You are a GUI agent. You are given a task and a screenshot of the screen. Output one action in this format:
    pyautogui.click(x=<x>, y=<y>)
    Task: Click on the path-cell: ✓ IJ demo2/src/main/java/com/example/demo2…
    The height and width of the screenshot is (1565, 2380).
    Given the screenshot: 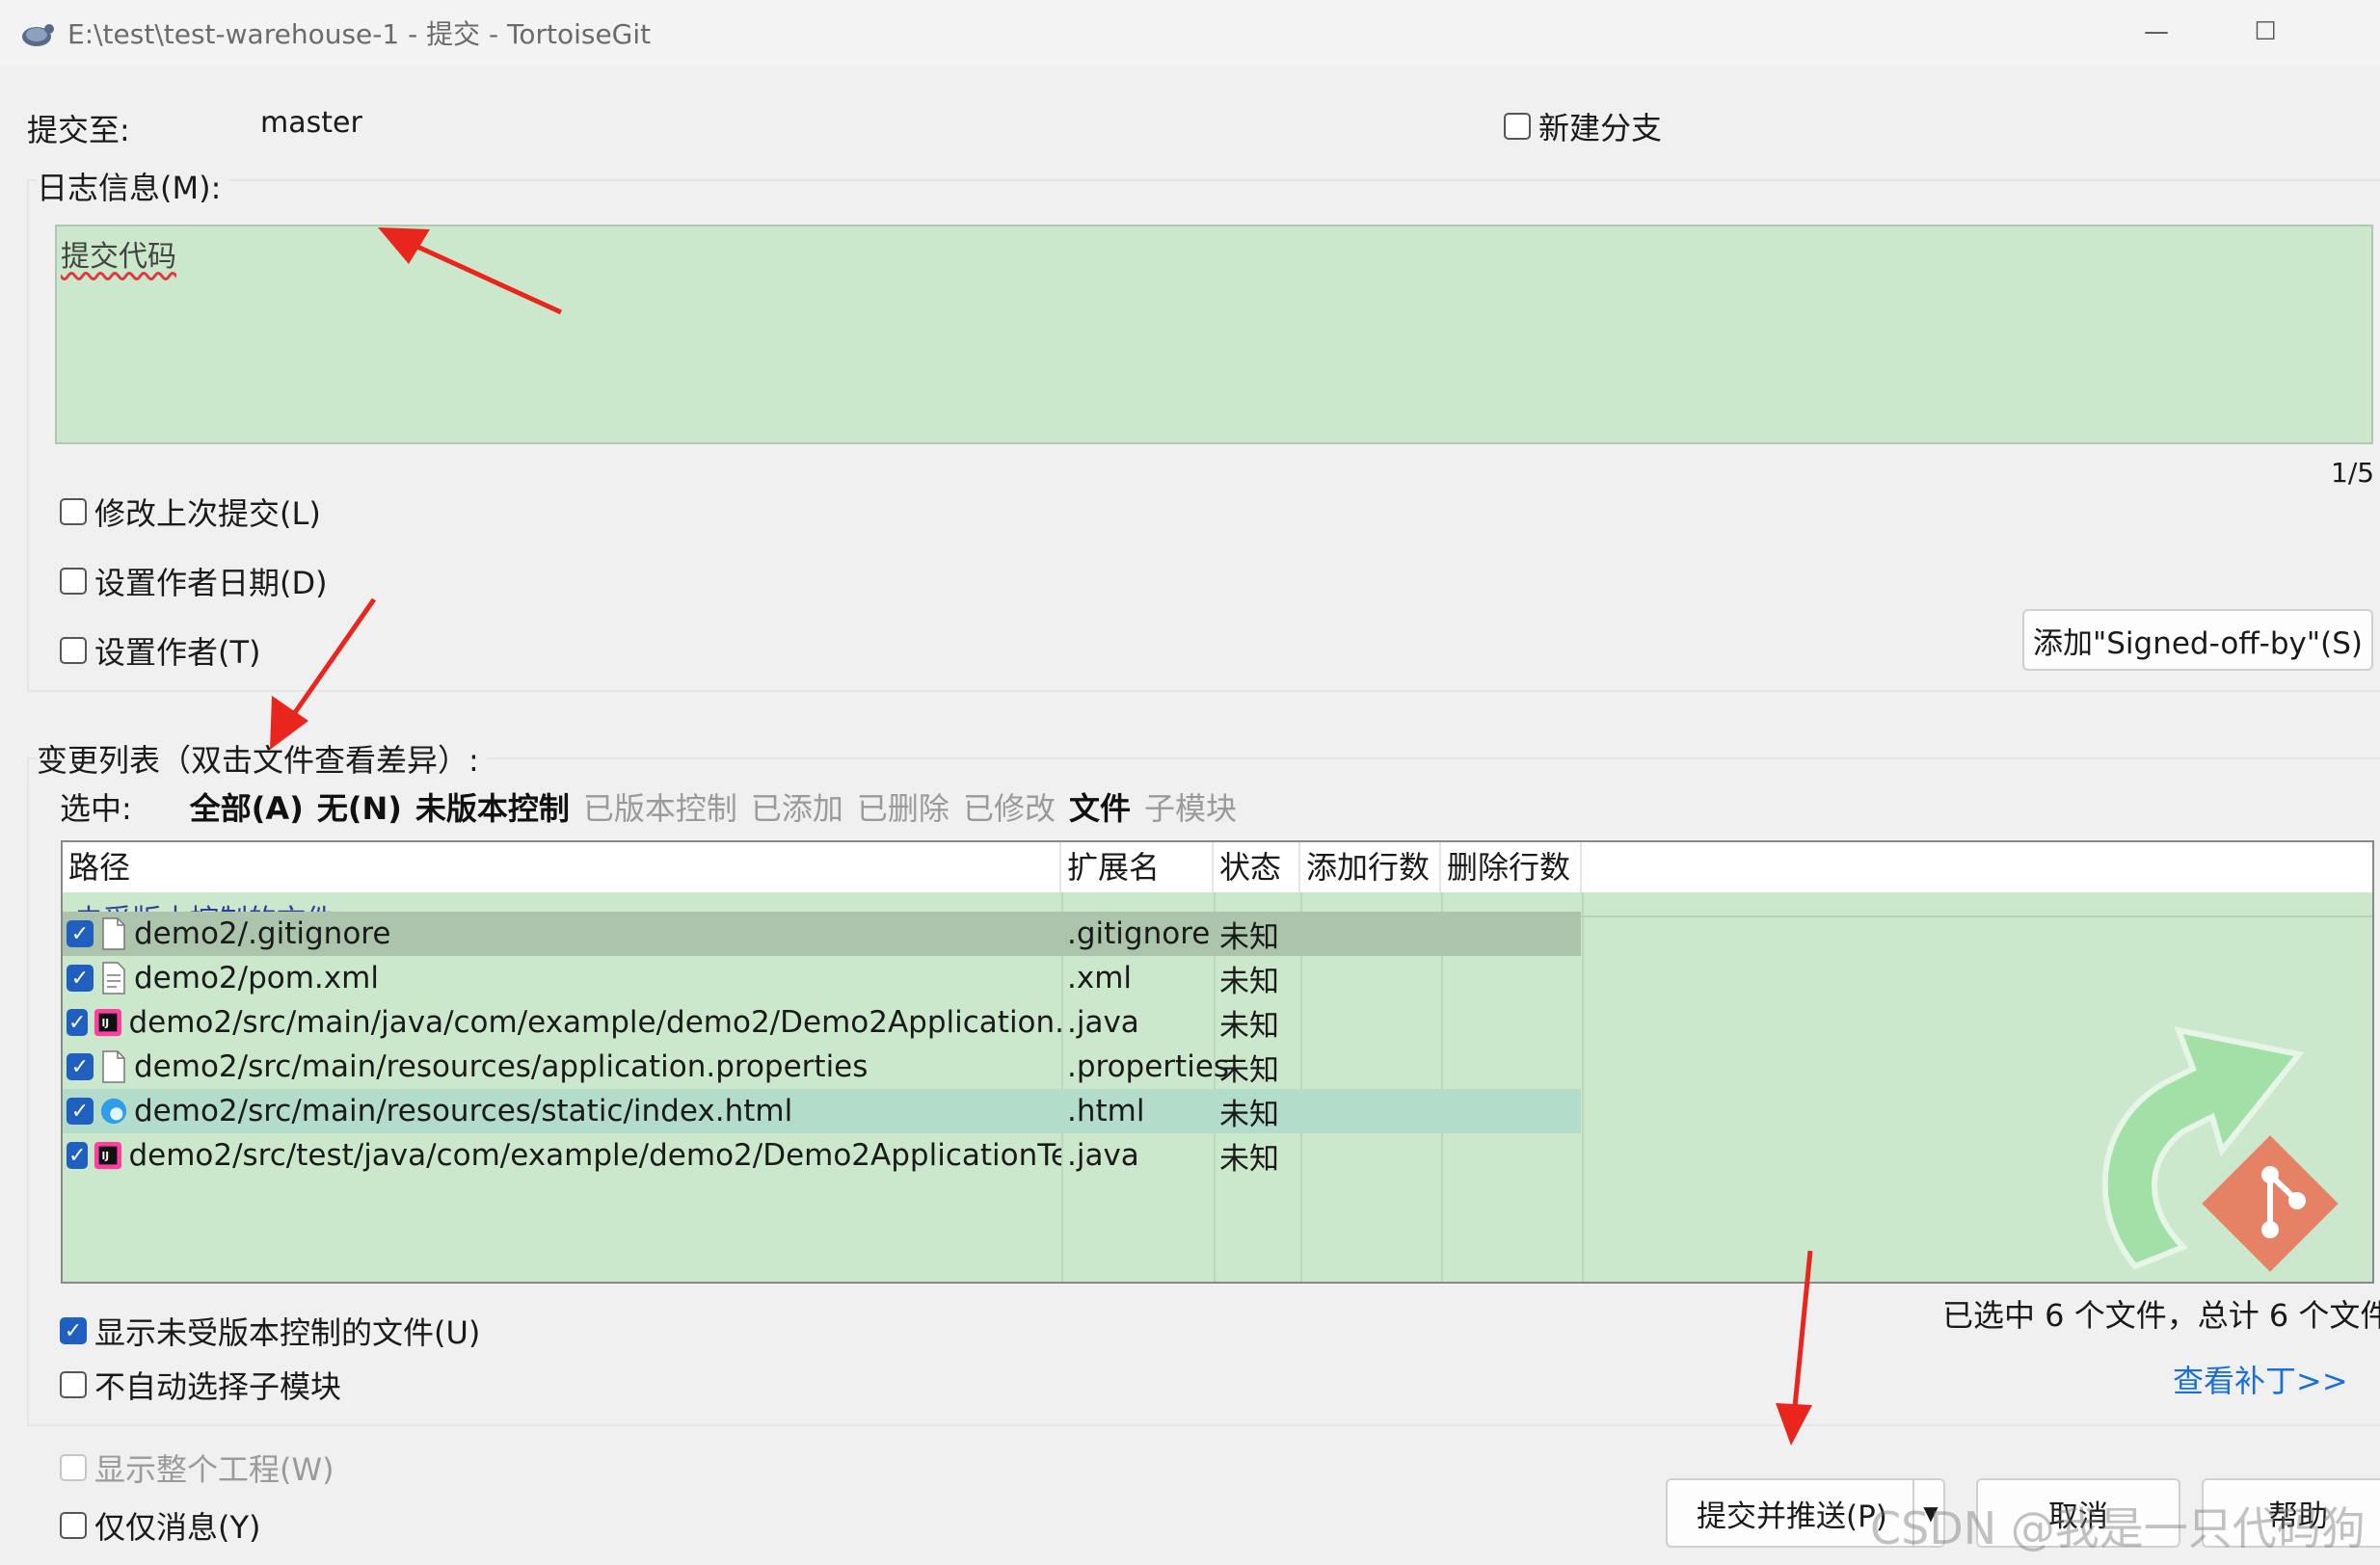 What is the action you would take?
    pyautogui.click(x=562, y=1022)
    